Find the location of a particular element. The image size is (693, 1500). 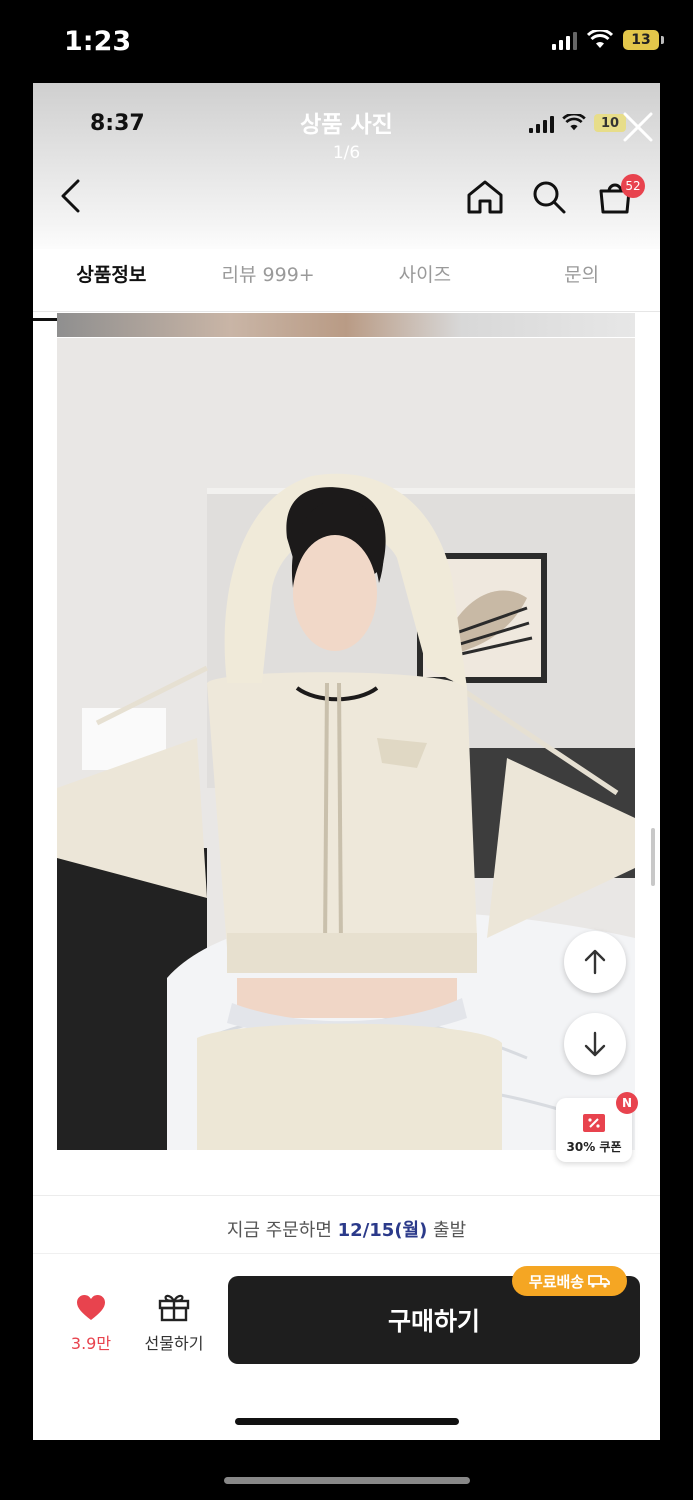

outer-status-icons: 13 is located at coordinates (608, 40).